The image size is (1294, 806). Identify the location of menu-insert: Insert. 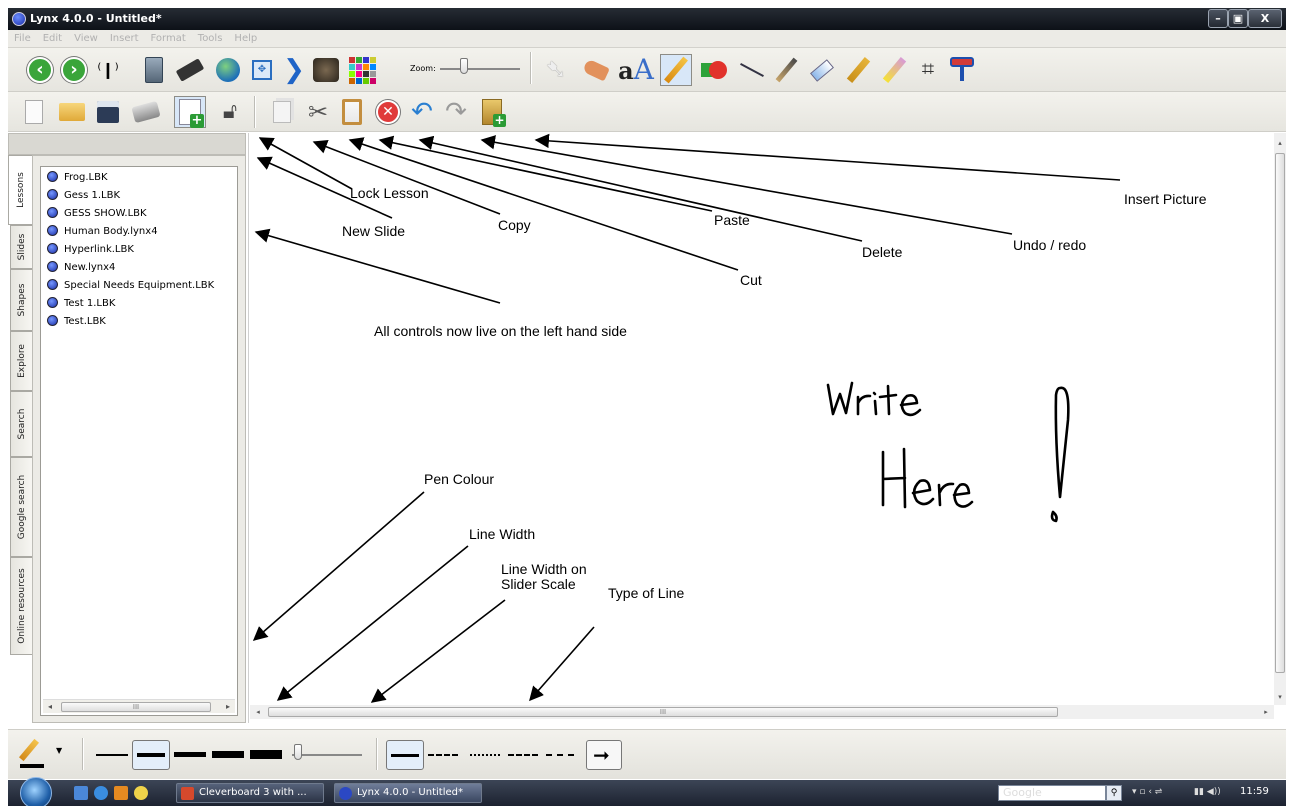
(124, 37).